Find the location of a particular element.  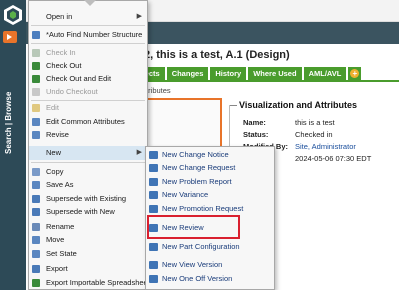

menu-item-label: Supersede with New is located at coordinates (80, 211).